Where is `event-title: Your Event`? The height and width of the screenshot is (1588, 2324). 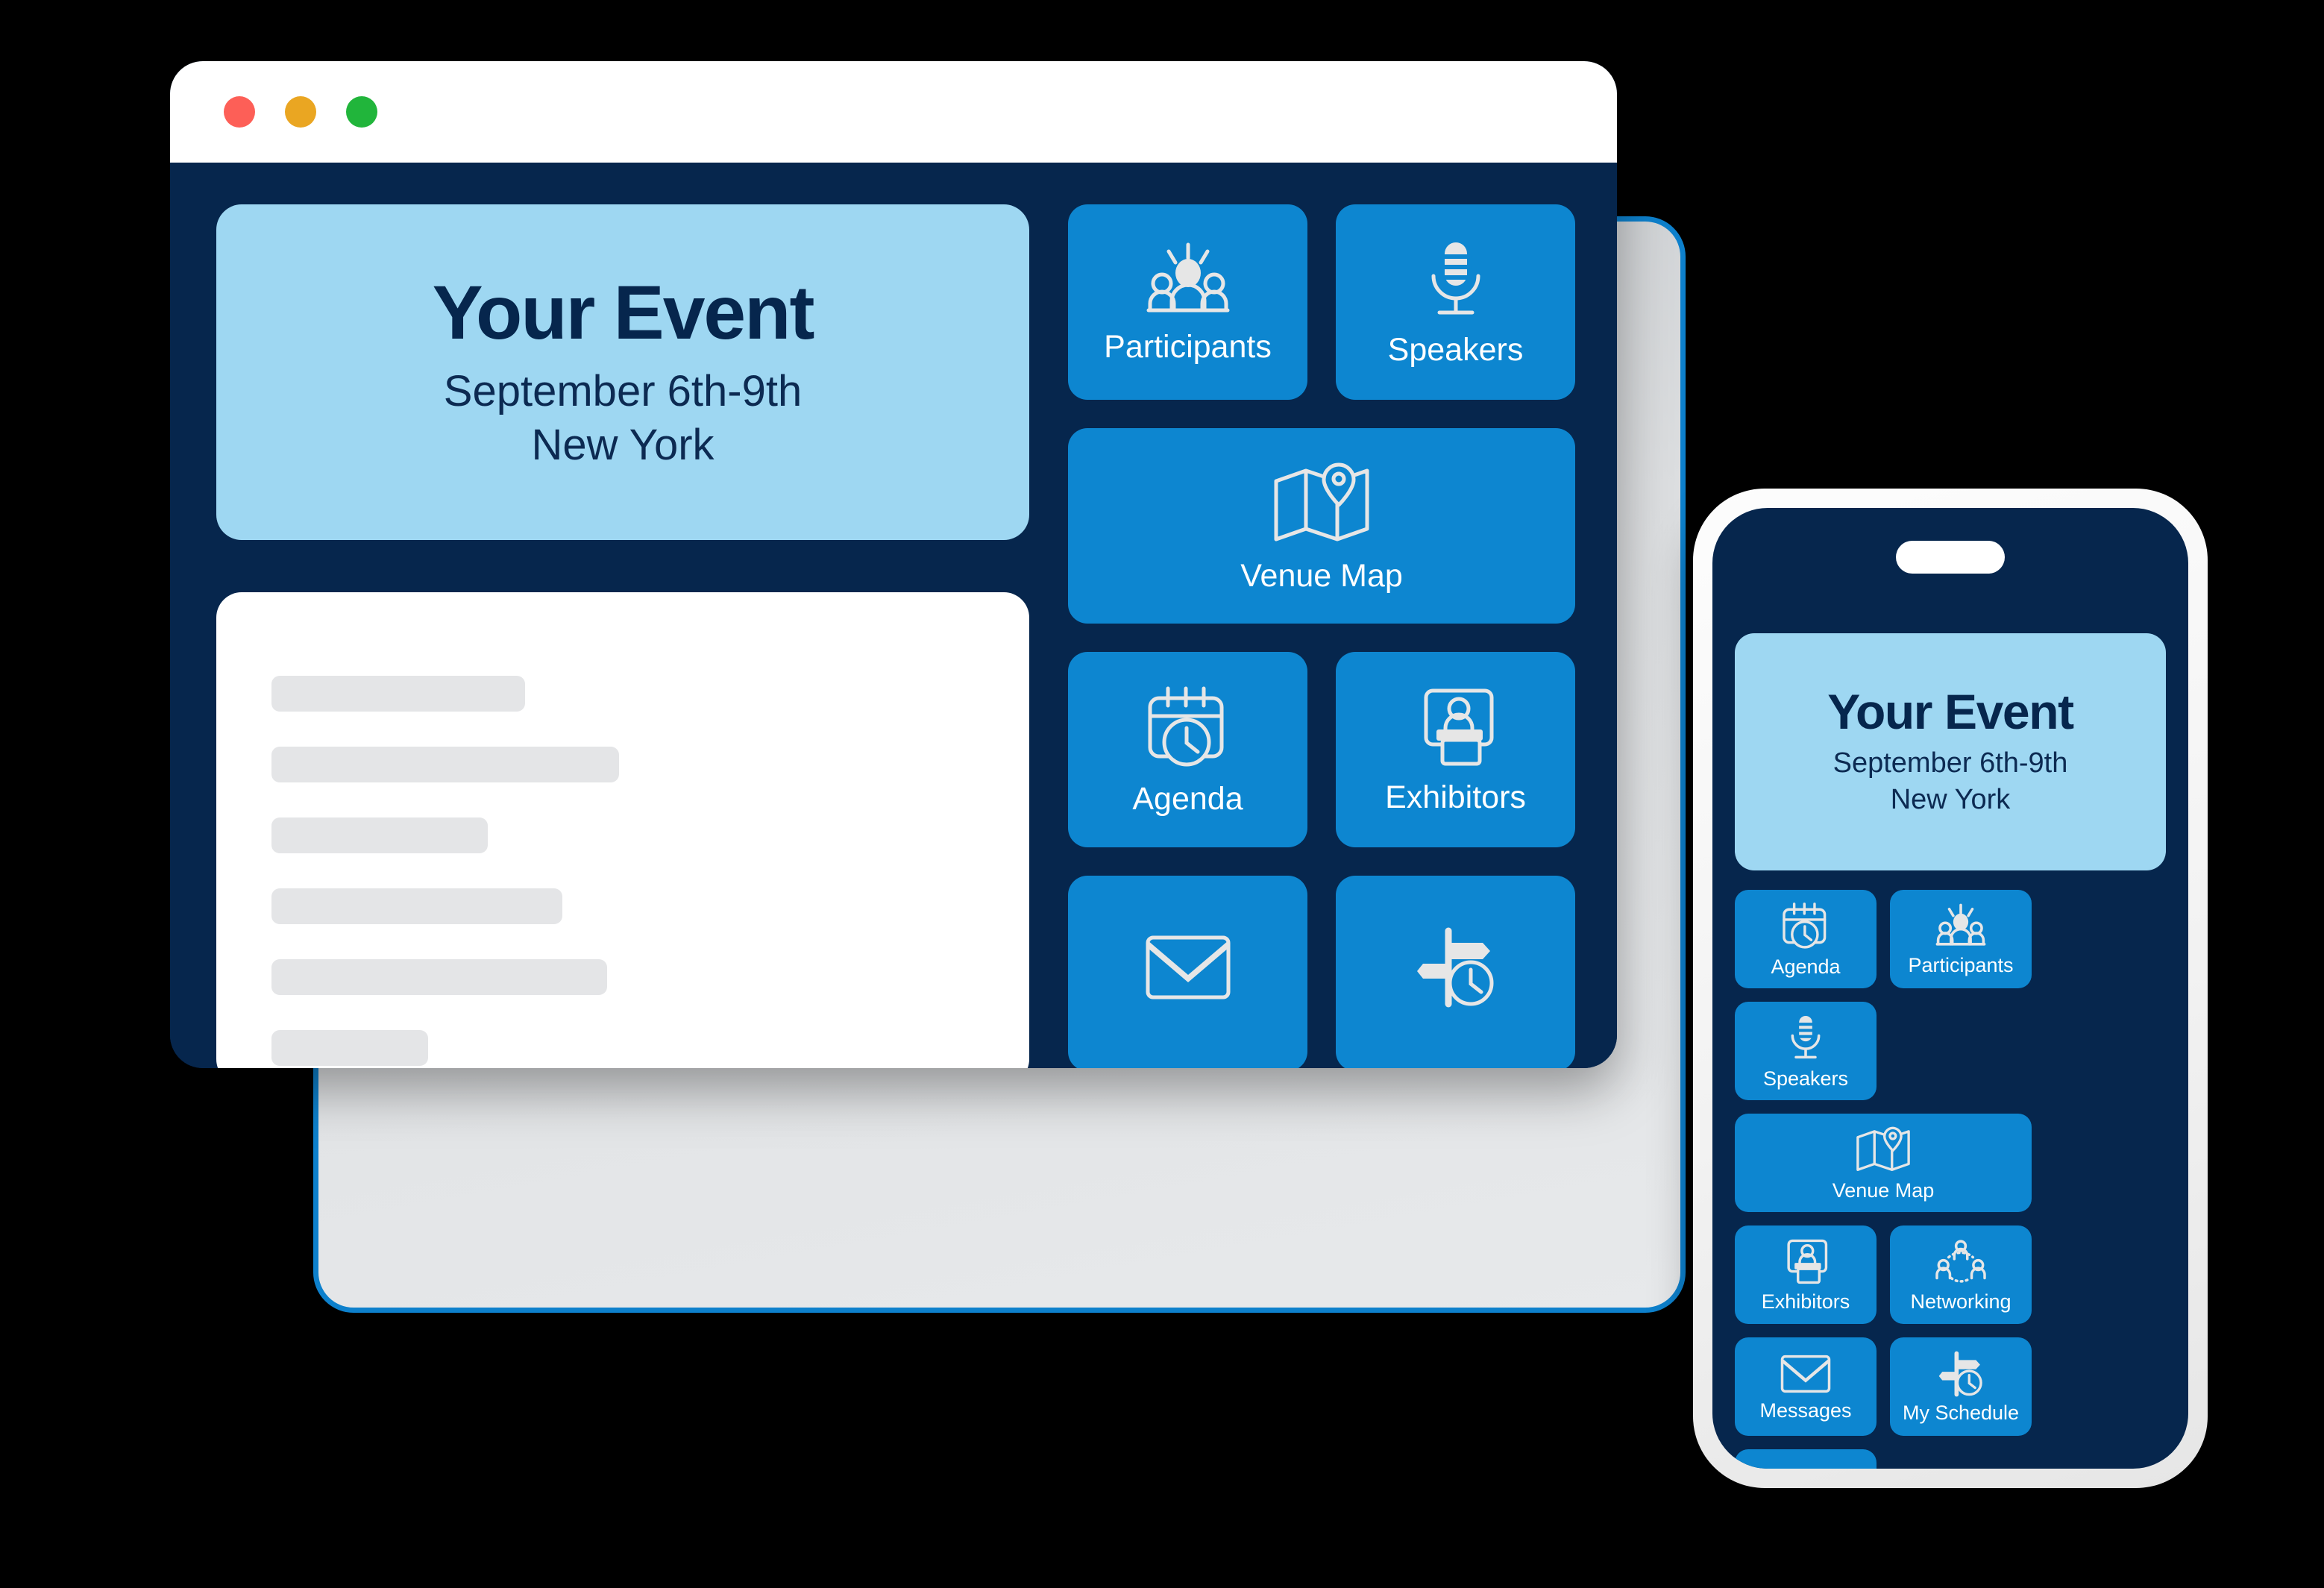 event-title: Your Event is located at coordinates (623, 313).